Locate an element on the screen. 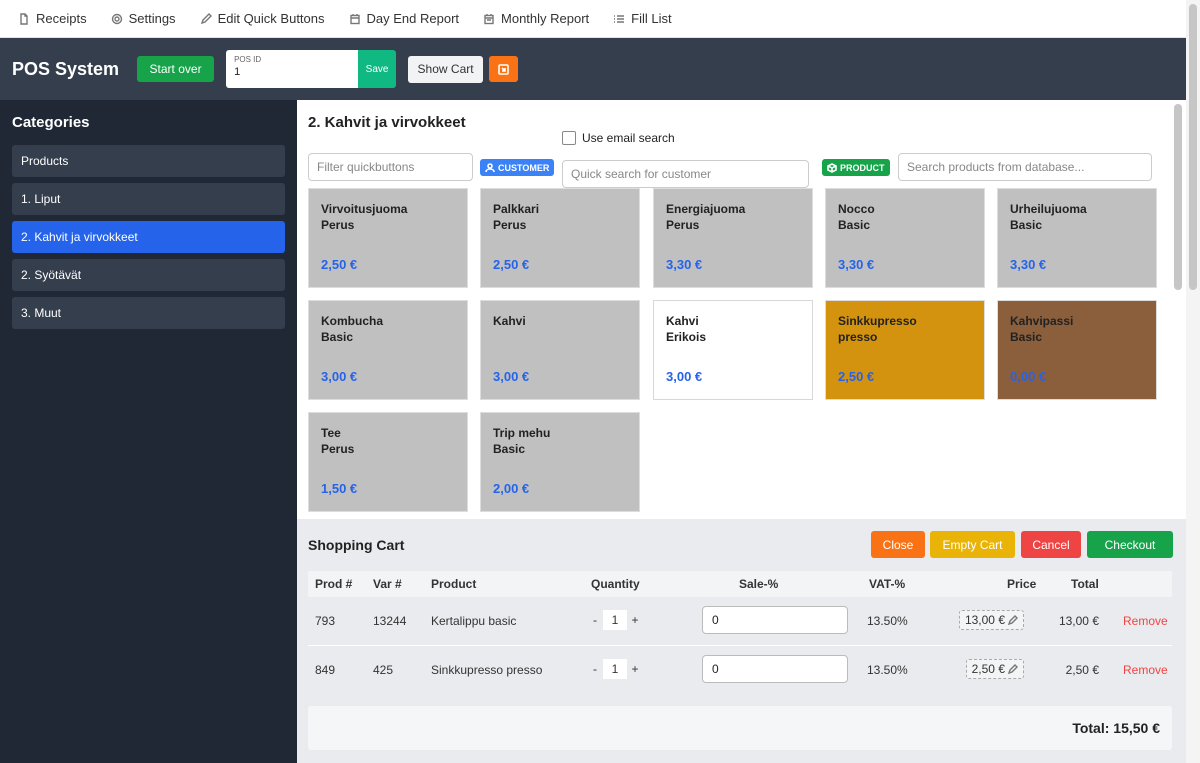 This screenshot has height=763, width=1200. show-cart-button: Show Cart is located at coordinates (446, 69).